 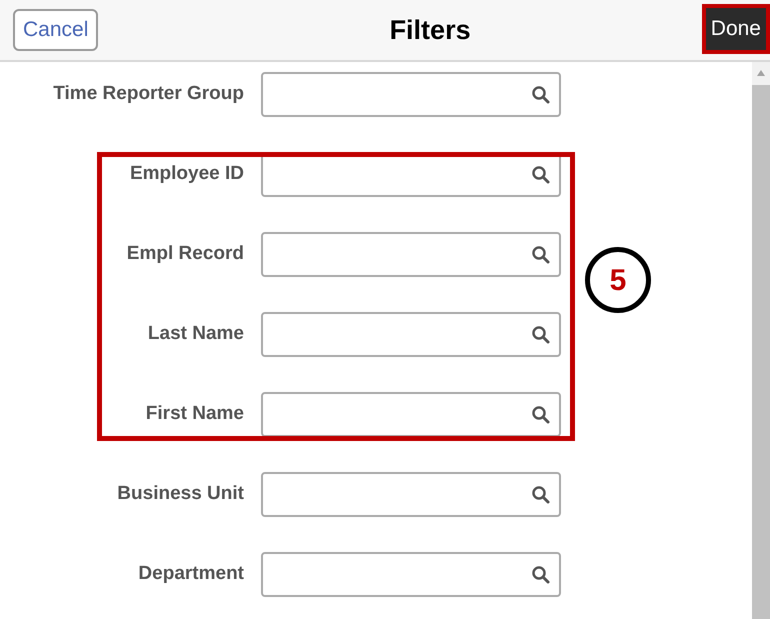 What do you see at coordinates (761, 340) in the screenshot?
I see `scrollbar` at bounding box center [761, 340].